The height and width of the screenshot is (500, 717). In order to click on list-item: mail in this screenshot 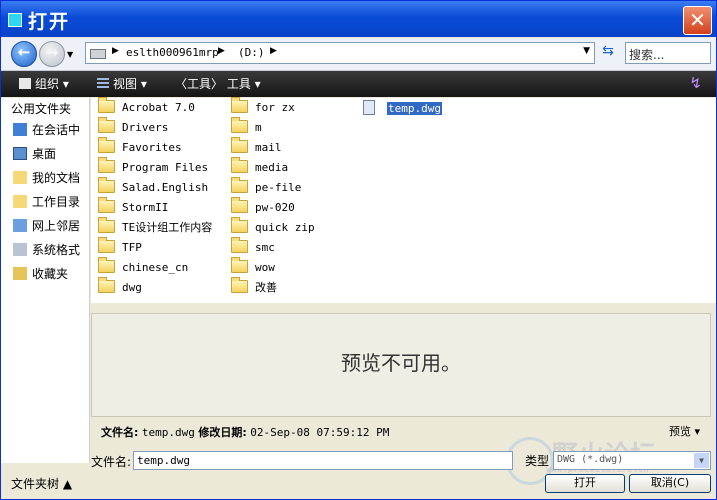, I will do `click(256, 146)`.